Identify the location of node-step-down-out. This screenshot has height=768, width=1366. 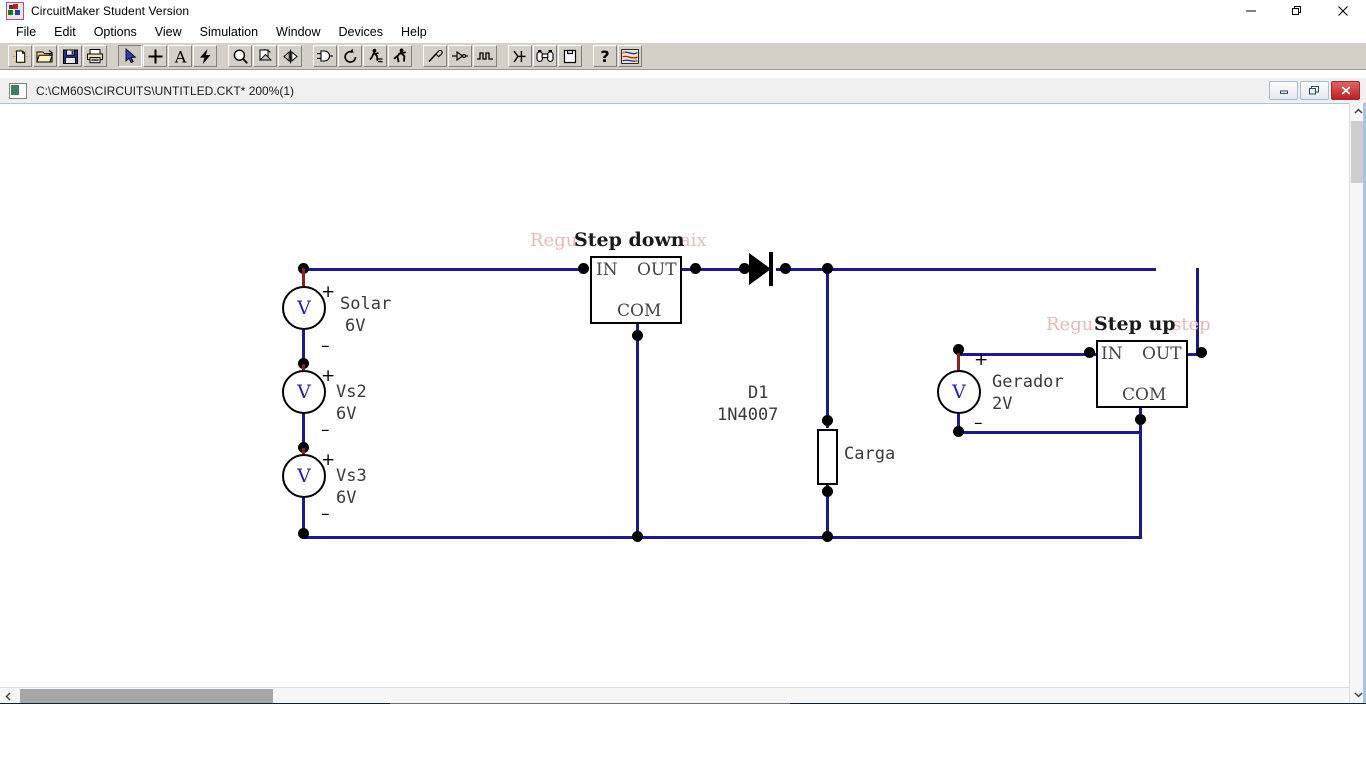
(695, 268).